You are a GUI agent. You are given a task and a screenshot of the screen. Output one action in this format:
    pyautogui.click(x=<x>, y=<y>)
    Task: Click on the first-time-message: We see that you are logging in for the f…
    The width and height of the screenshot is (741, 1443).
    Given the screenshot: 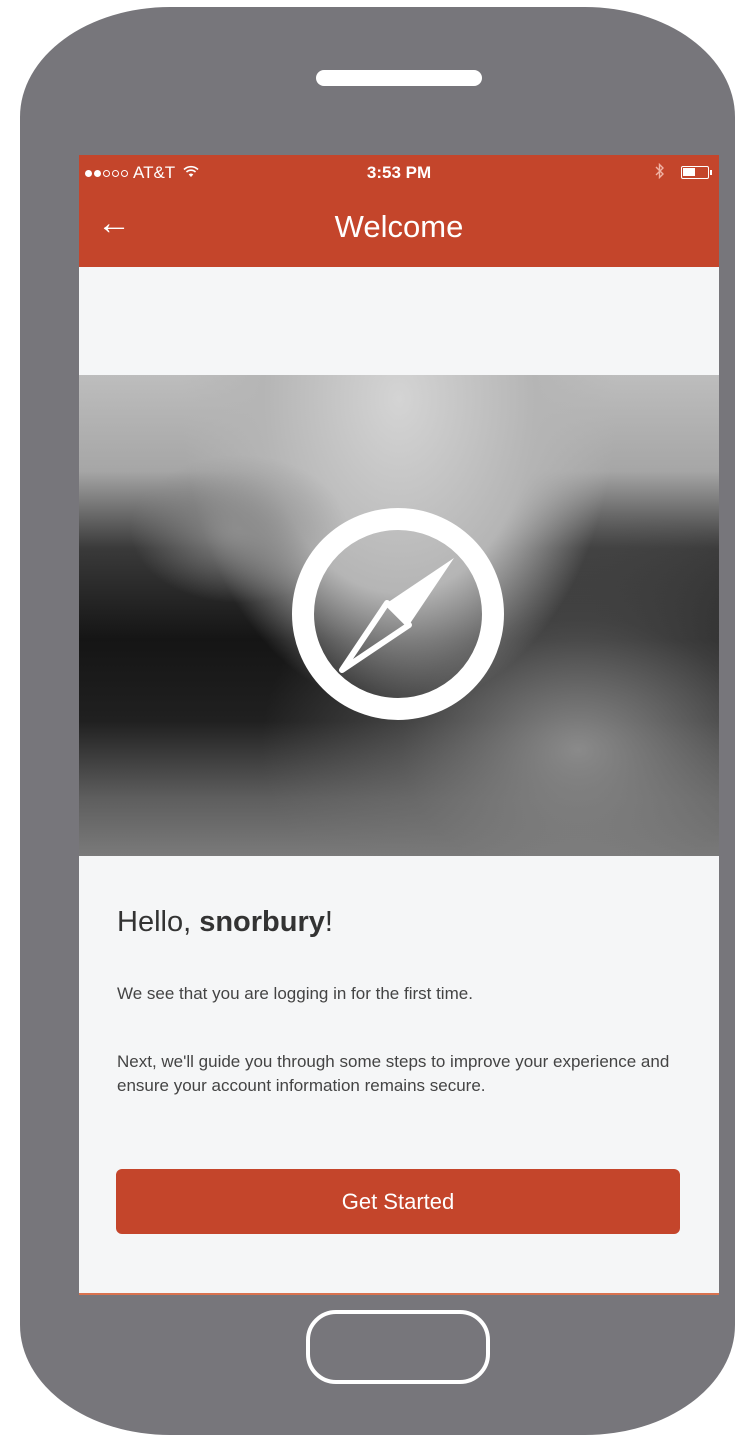 What is the action you would take?
    pyautogui.click(x=295, y=993)
    